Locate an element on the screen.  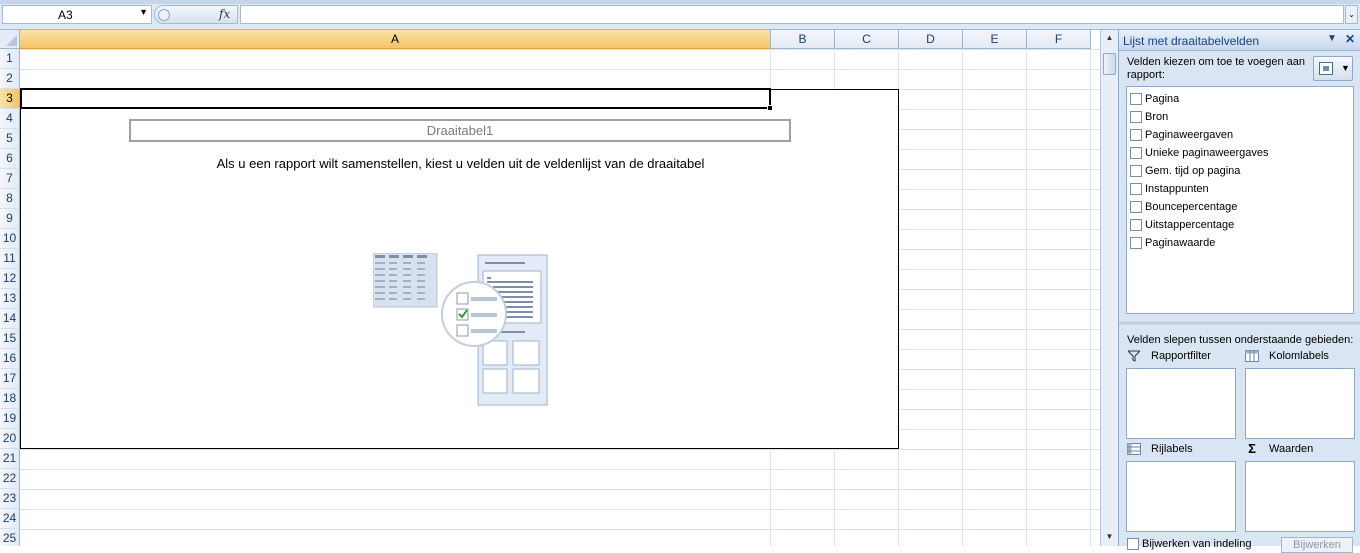
column-header-c: C is located at coordinates (867, 39).